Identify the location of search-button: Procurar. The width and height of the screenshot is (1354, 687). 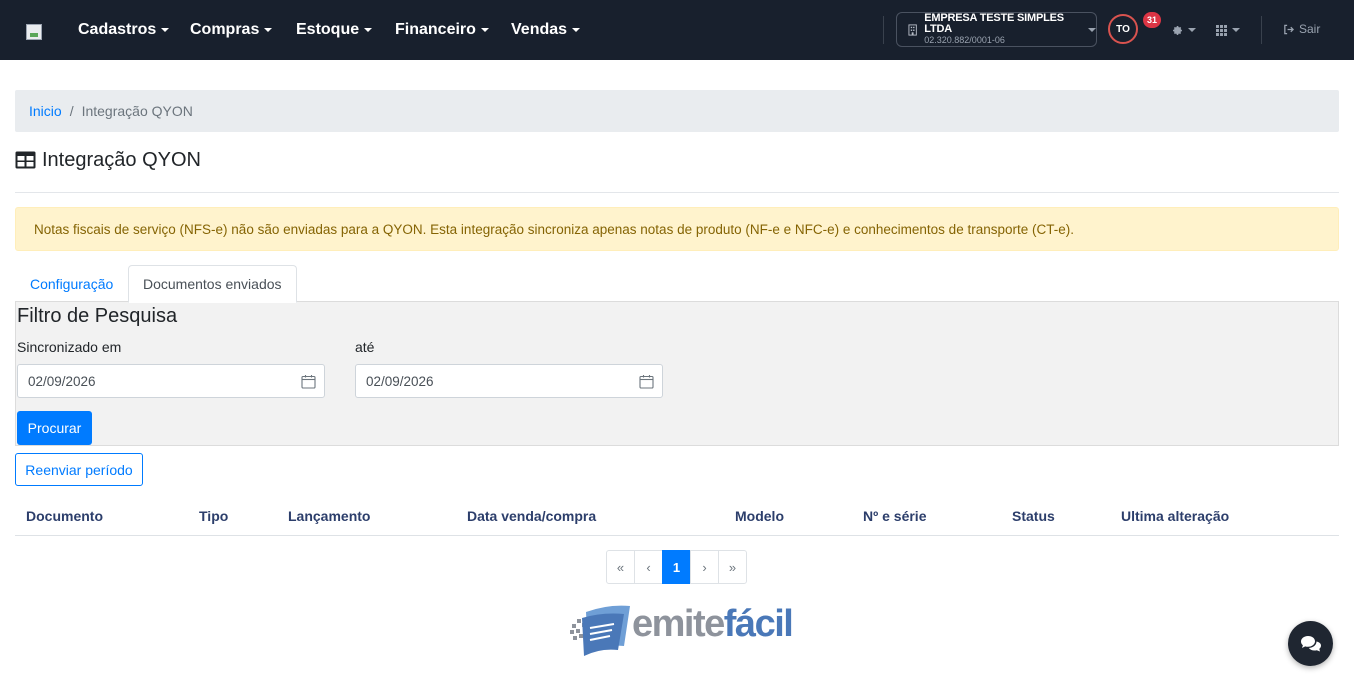
(54, 428).